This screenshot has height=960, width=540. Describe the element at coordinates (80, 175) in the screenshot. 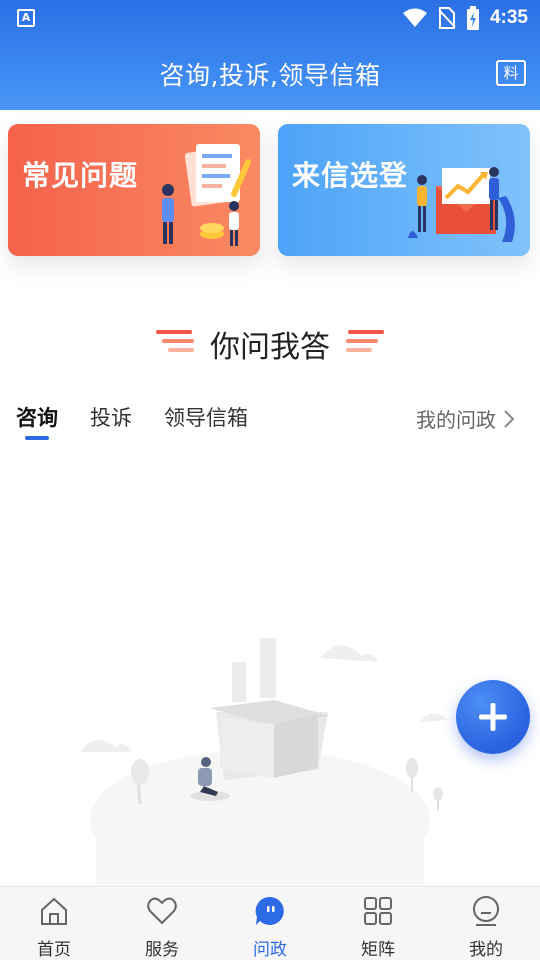

I see `faq-card-label: 常见问题` at that location.